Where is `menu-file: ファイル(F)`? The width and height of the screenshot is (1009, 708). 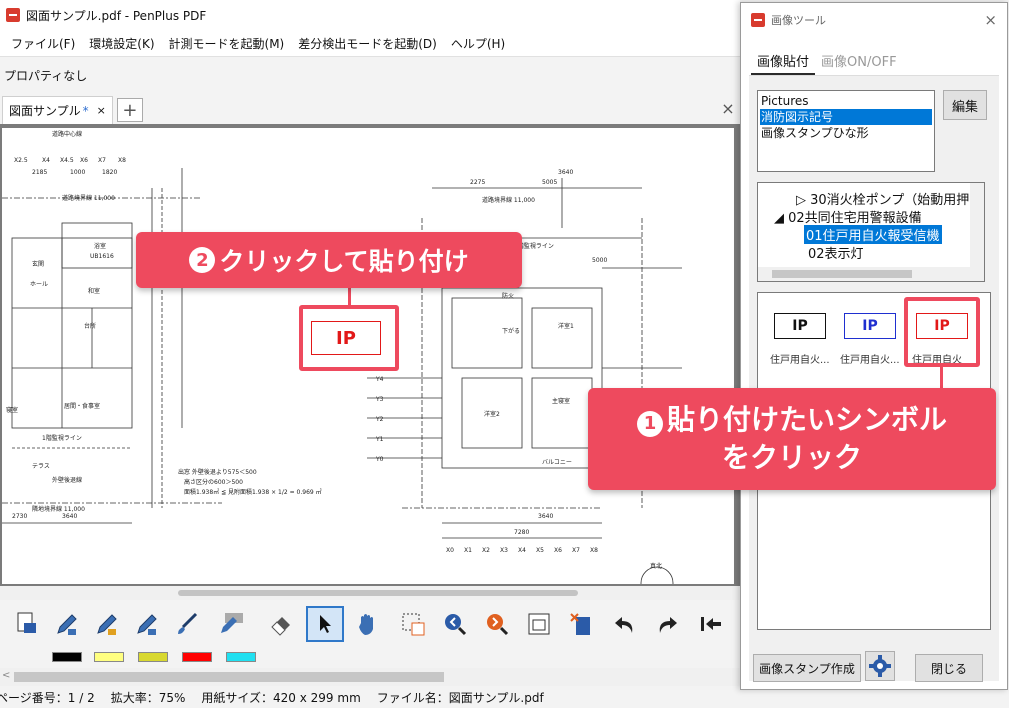
menu-file: ファイル(F) is located at coordinates (43, 43).